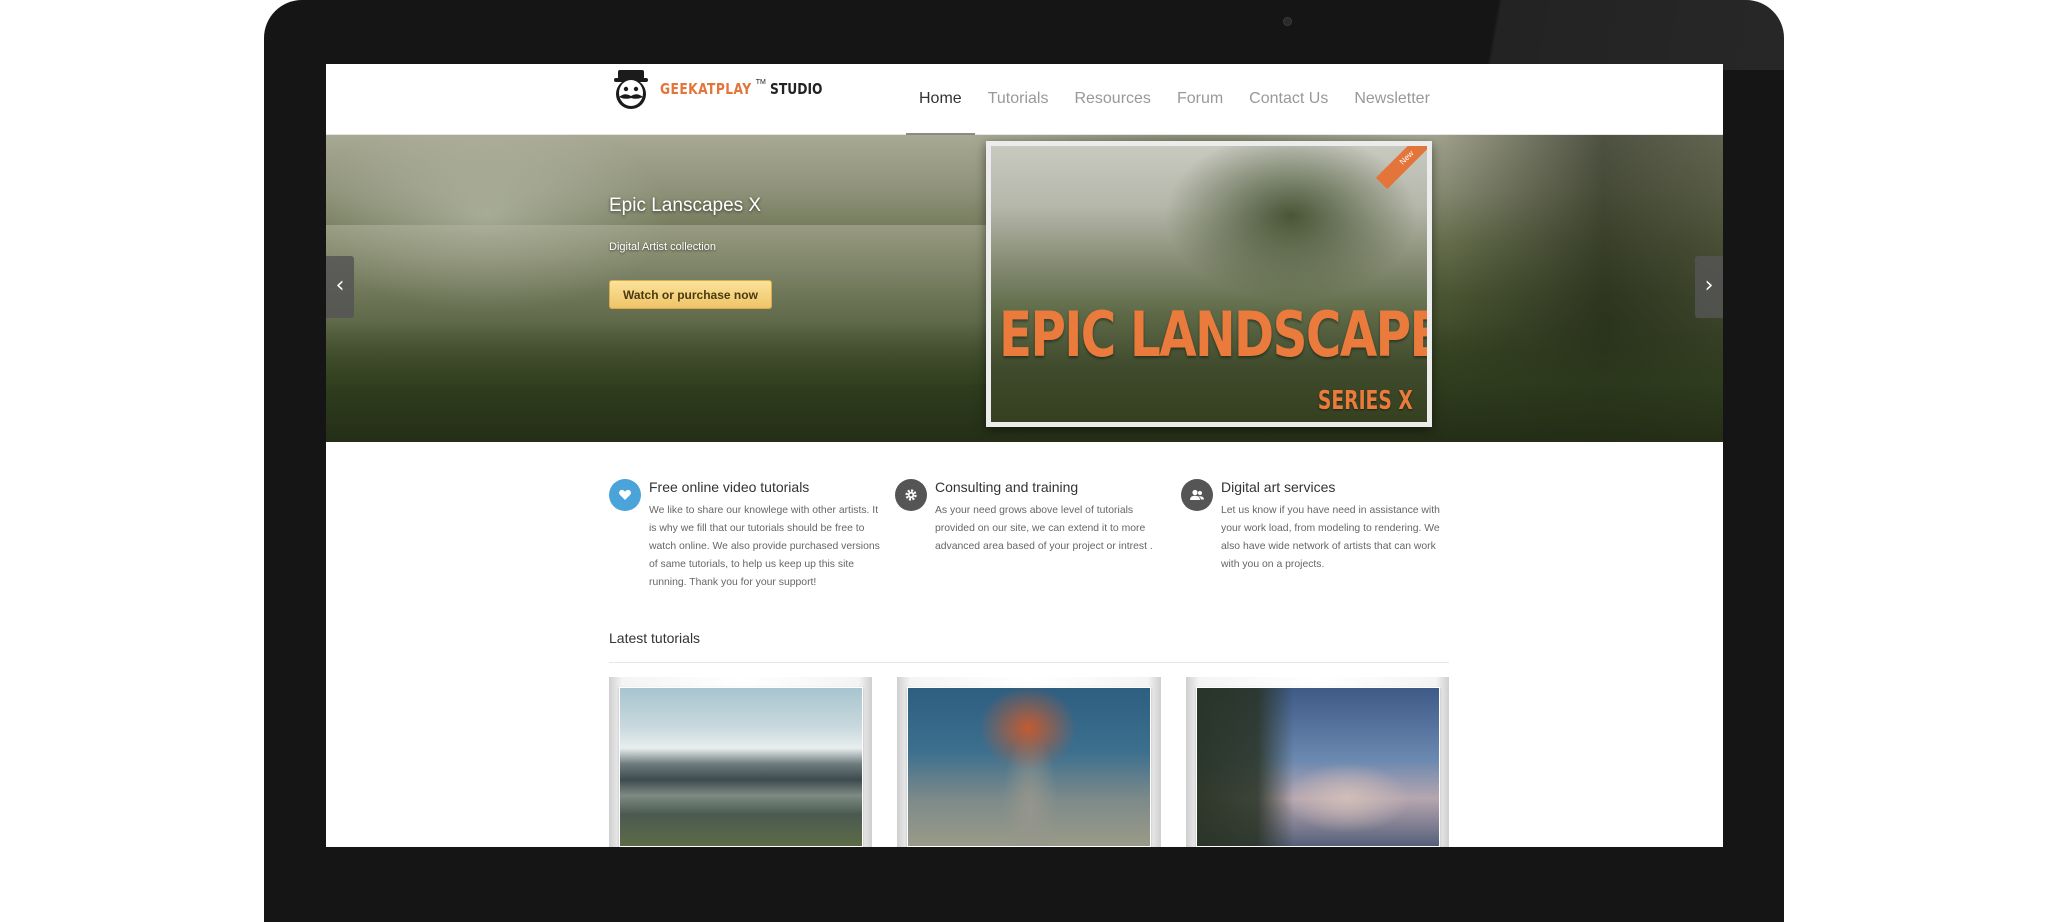  I want to click on site-logo: GEEKATPLAY TM STUDIO, so click(721, 89).